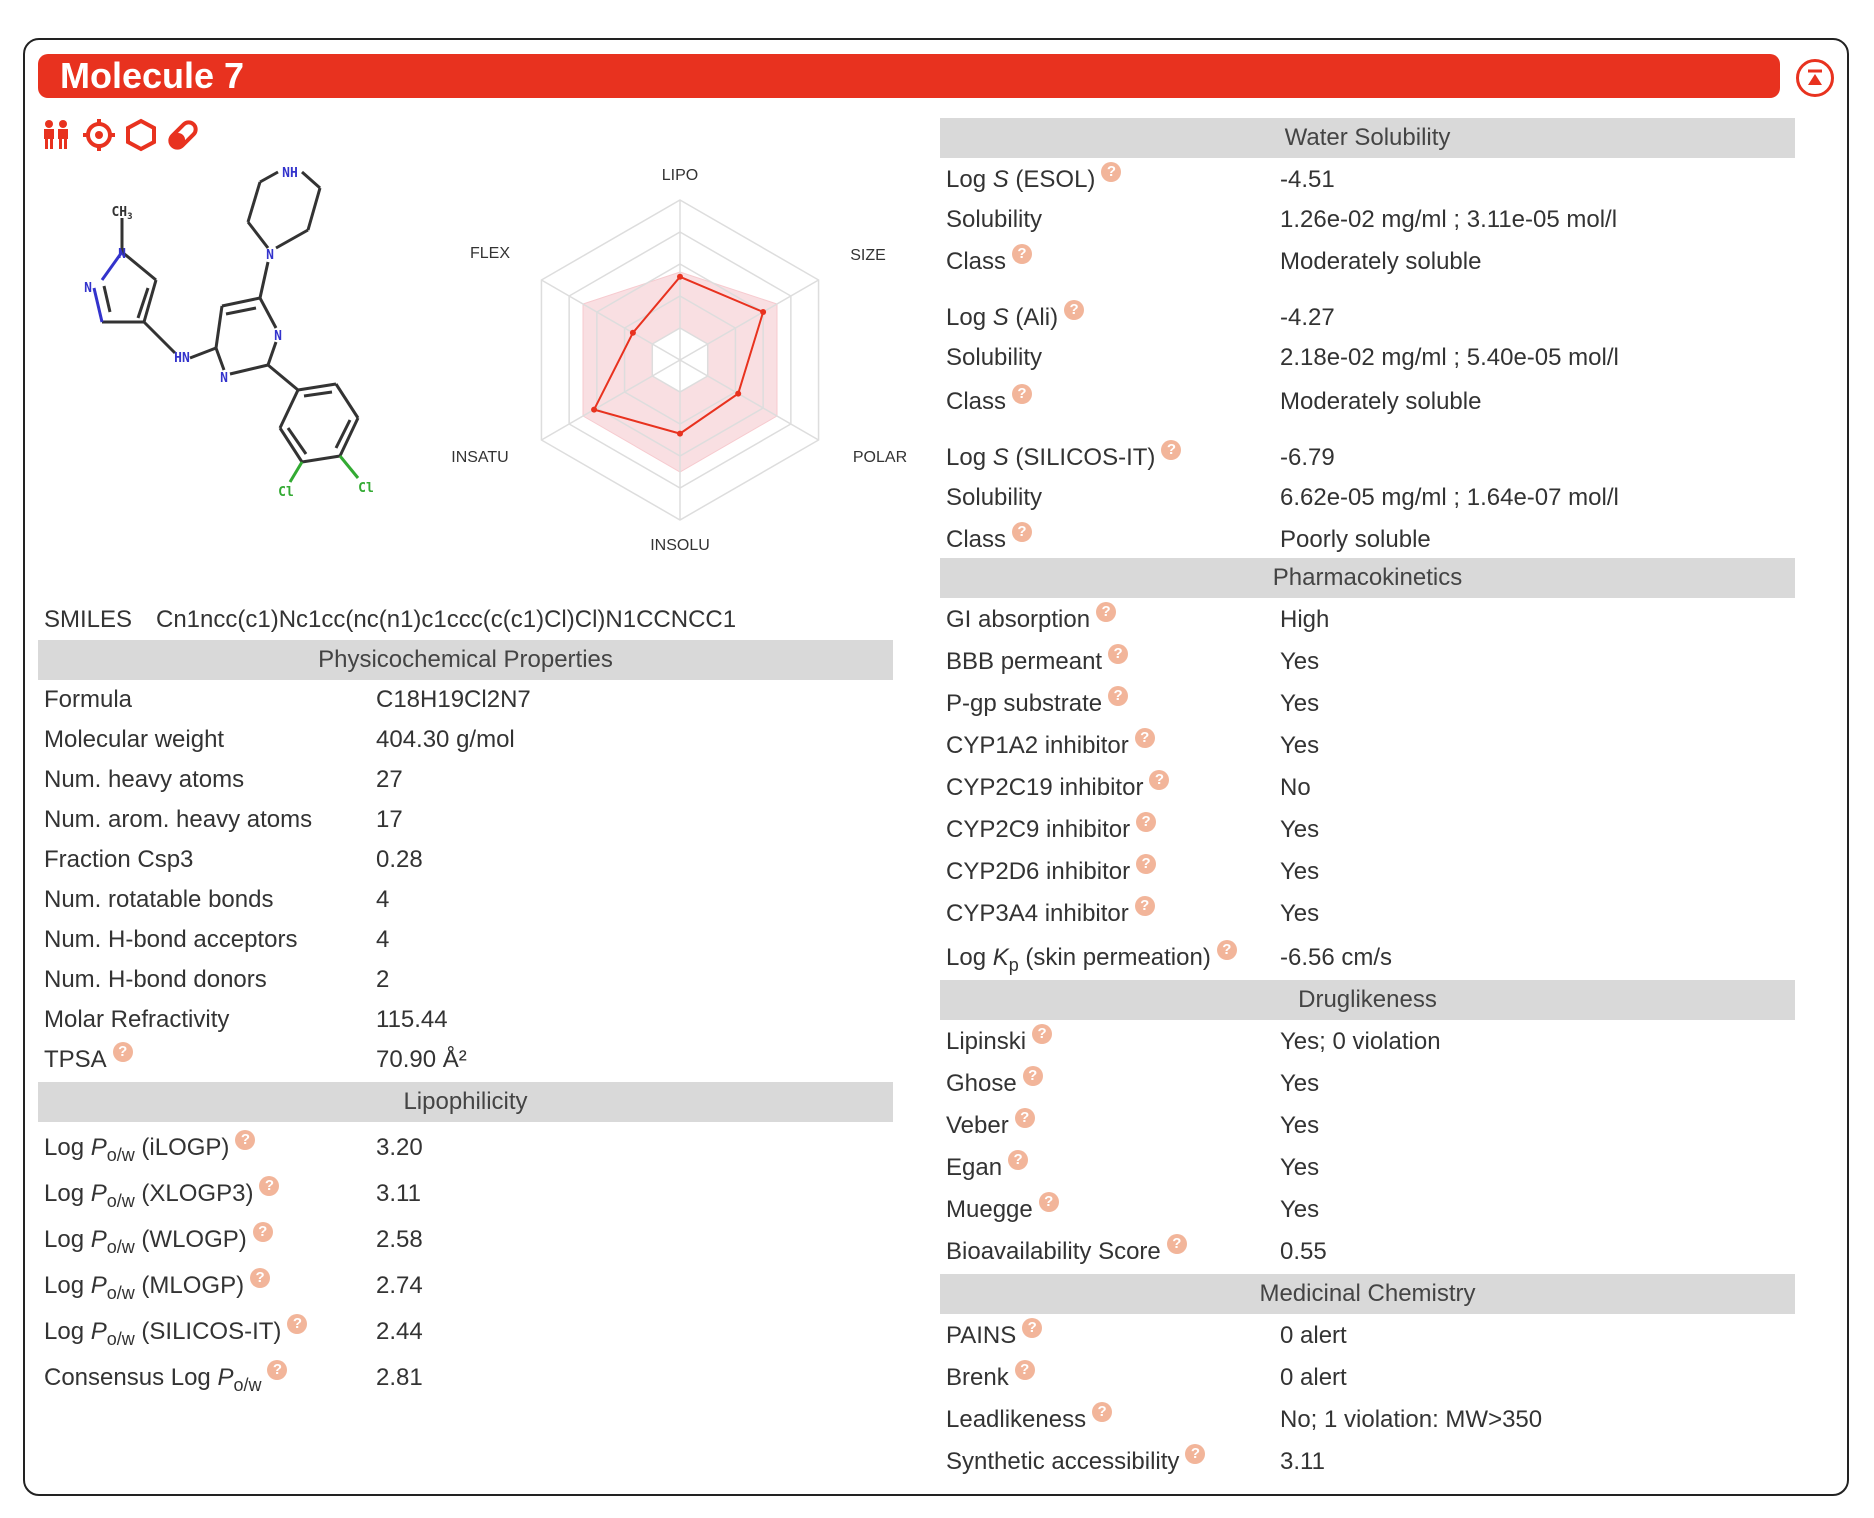 Image resolution: width=1874 pixels, height=1518 pixels. Describe the element at coordinates (1396, 1420) in the screenshot. I see `medchem-row: Leadlikeness? No; 1 violation: MW>350` at that location.